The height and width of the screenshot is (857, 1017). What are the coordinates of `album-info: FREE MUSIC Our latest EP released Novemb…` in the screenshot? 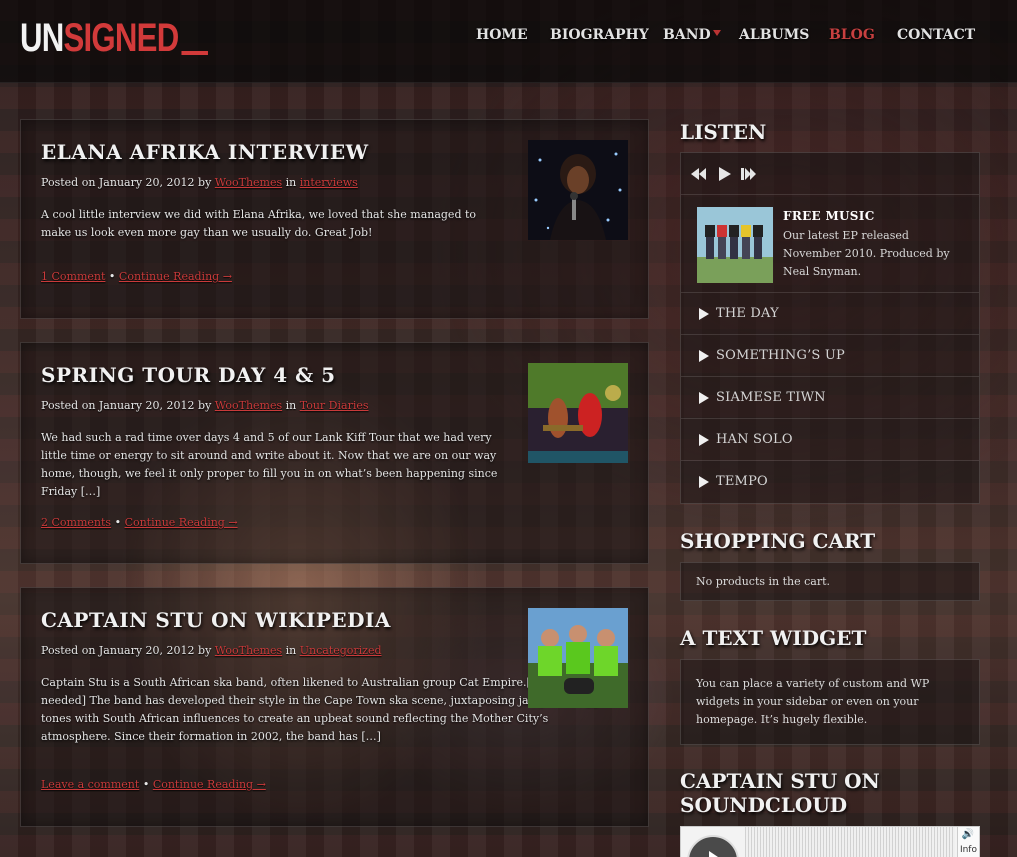 It's located at (830, 244).